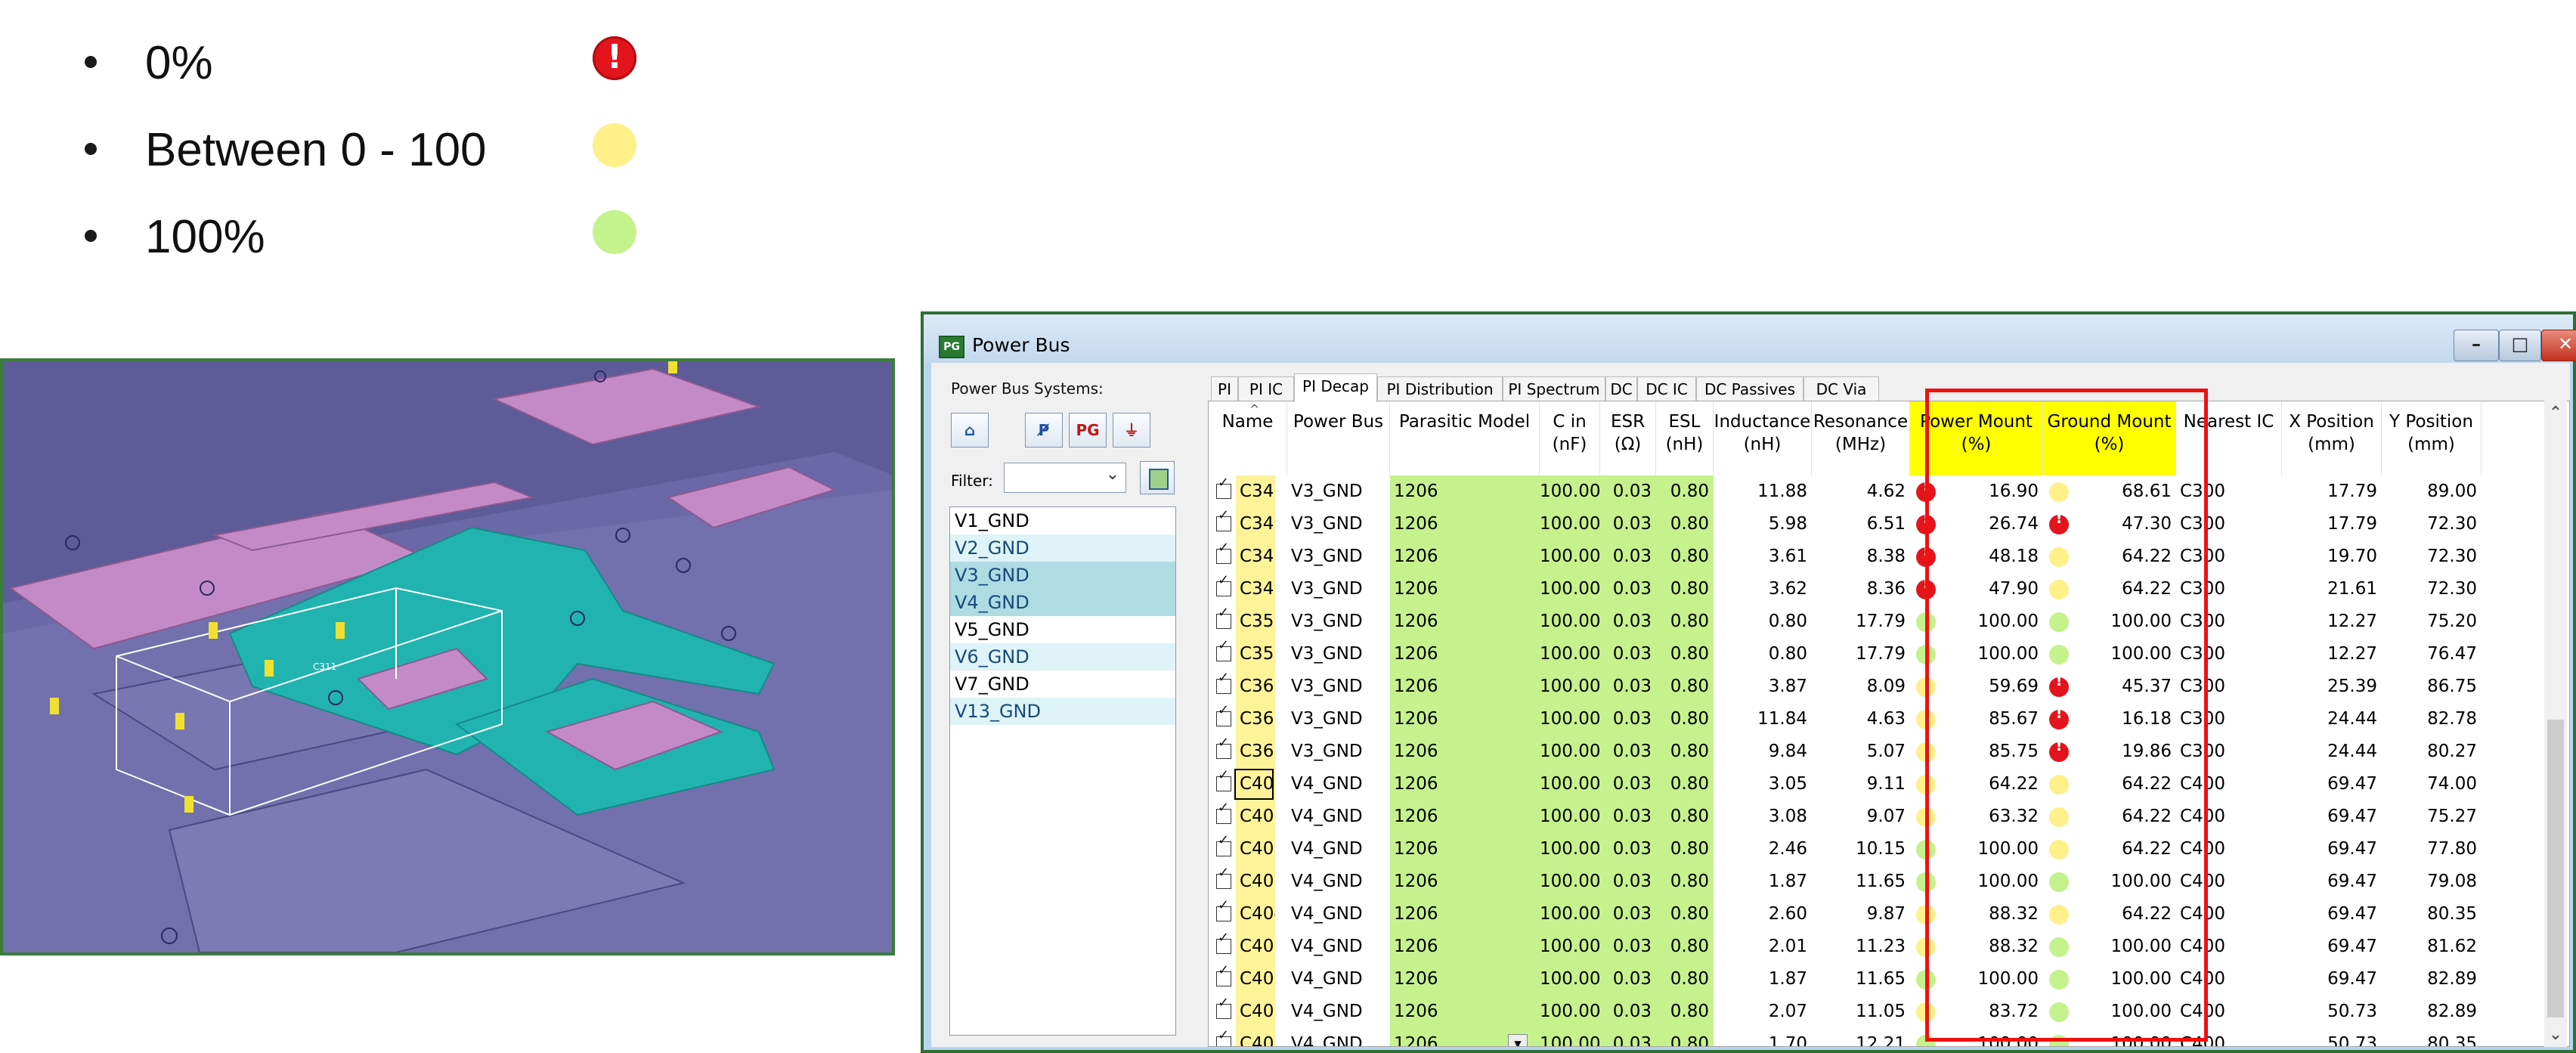 This screenshot has height=1053, width=2576. What do you see at coordinates (1255, 849) in the screenshot?
I see `cell-name: C402` at bounding box center [1255, 849].